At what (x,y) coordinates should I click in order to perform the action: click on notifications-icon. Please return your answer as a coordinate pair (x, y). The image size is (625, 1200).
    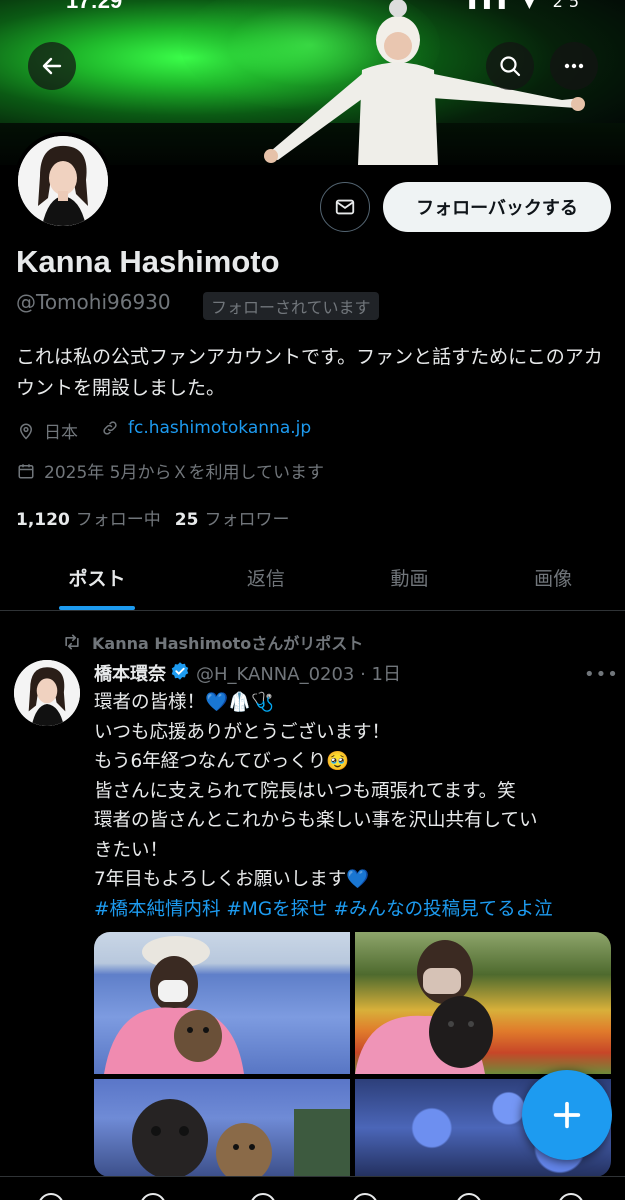
    Looking at the image, I should click on (365, 1196).